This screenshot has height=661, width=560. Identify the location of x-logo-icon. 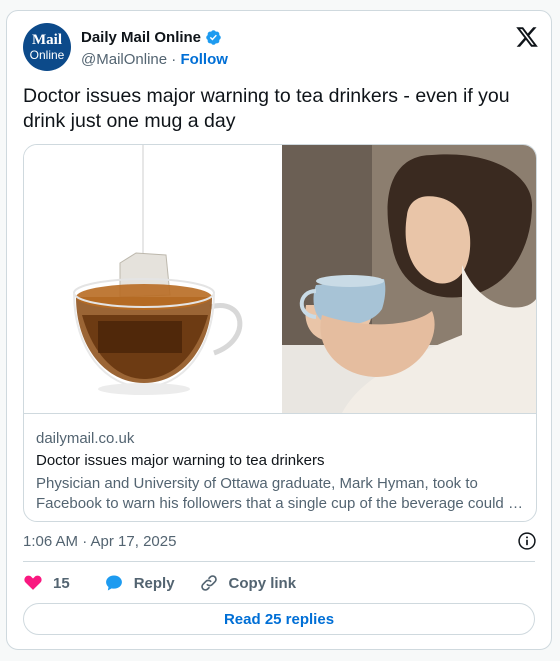
(527, 37).